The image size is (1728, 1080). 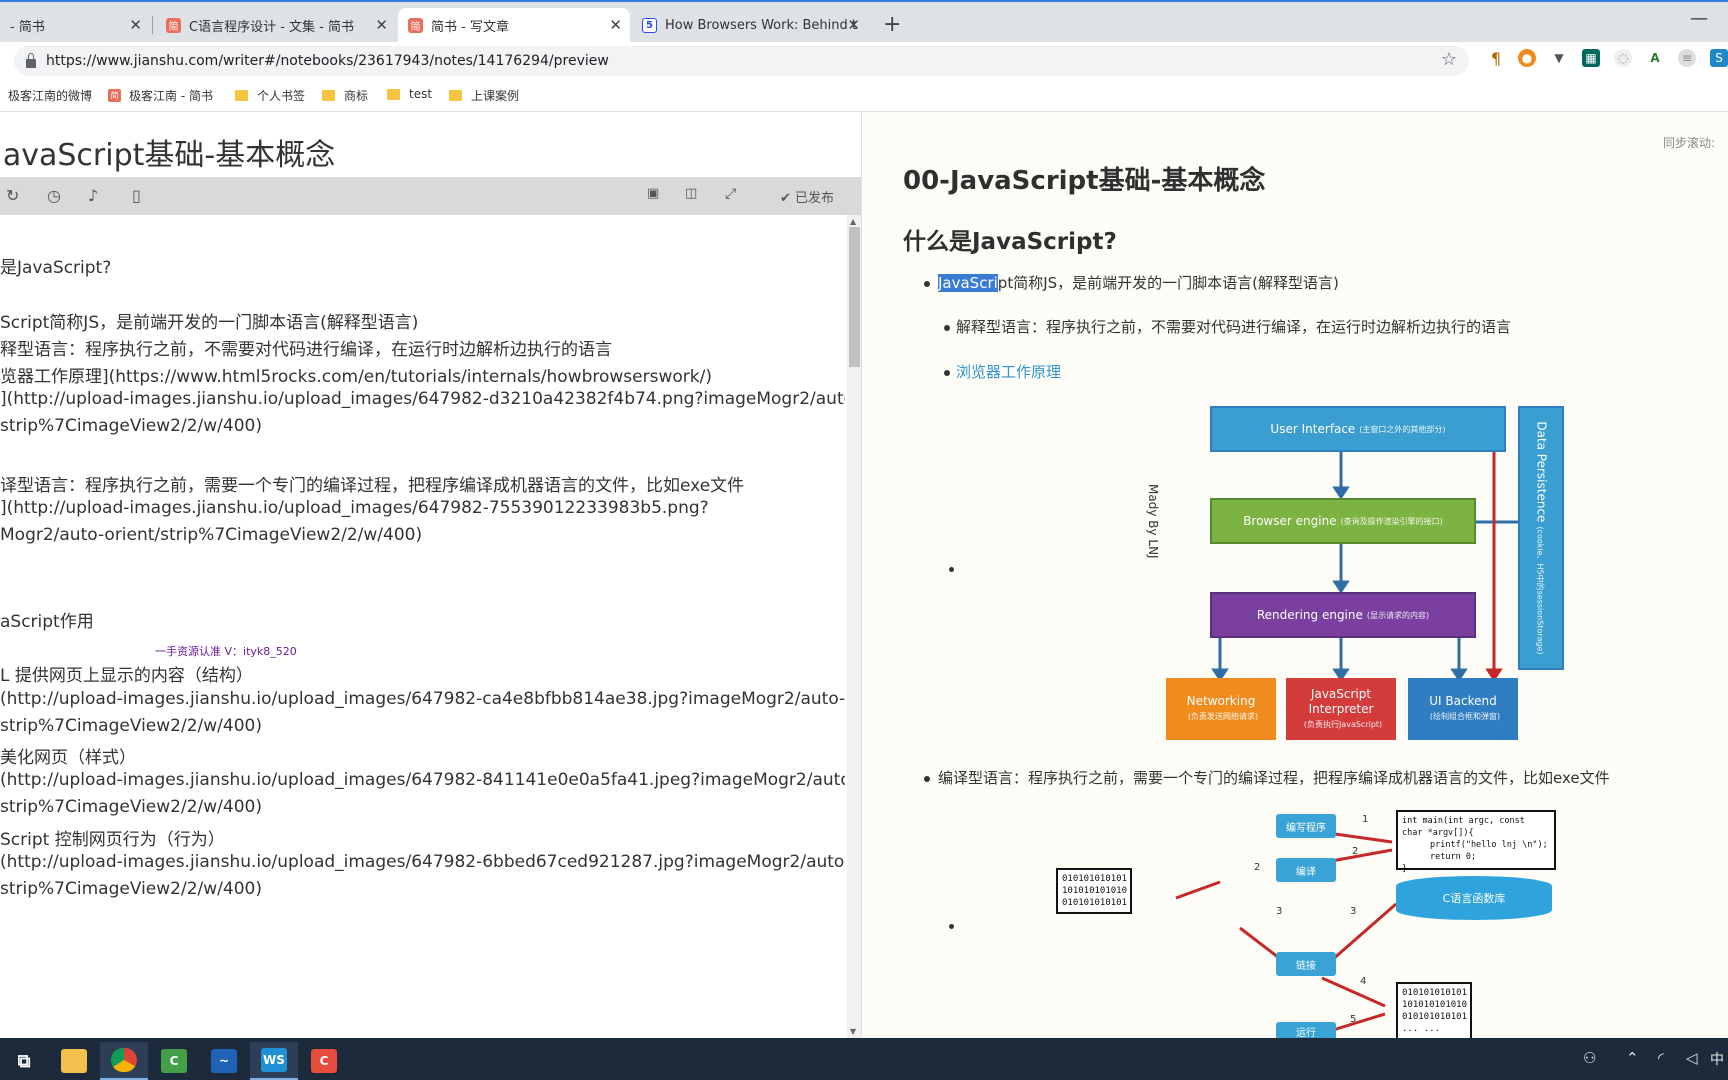 What do you see at coordinates (50, 95) in the screenshot?
I see `bookmark-weibo: 极客江南的微博` at bounding box center [50, 95].